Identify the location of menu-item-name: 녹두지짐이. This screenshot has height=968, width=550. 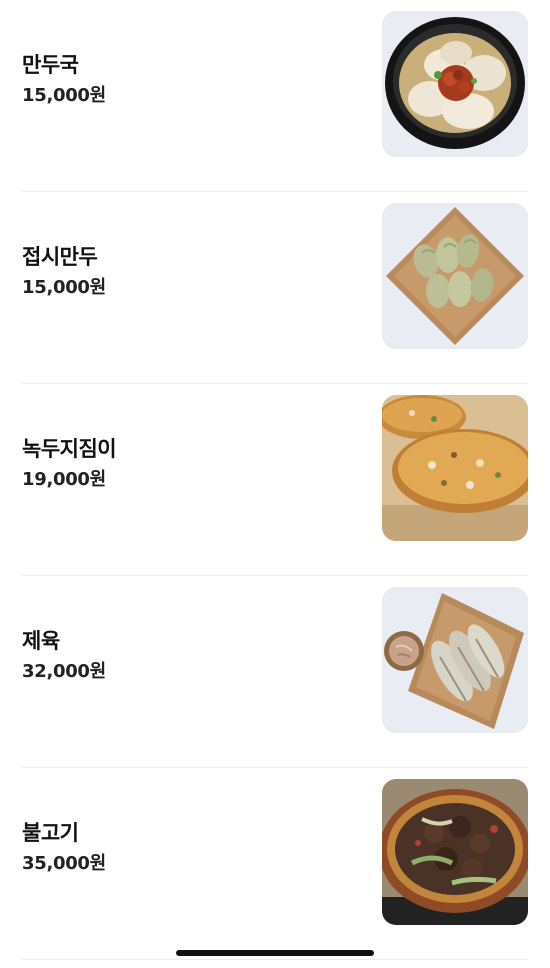
(69, 449).